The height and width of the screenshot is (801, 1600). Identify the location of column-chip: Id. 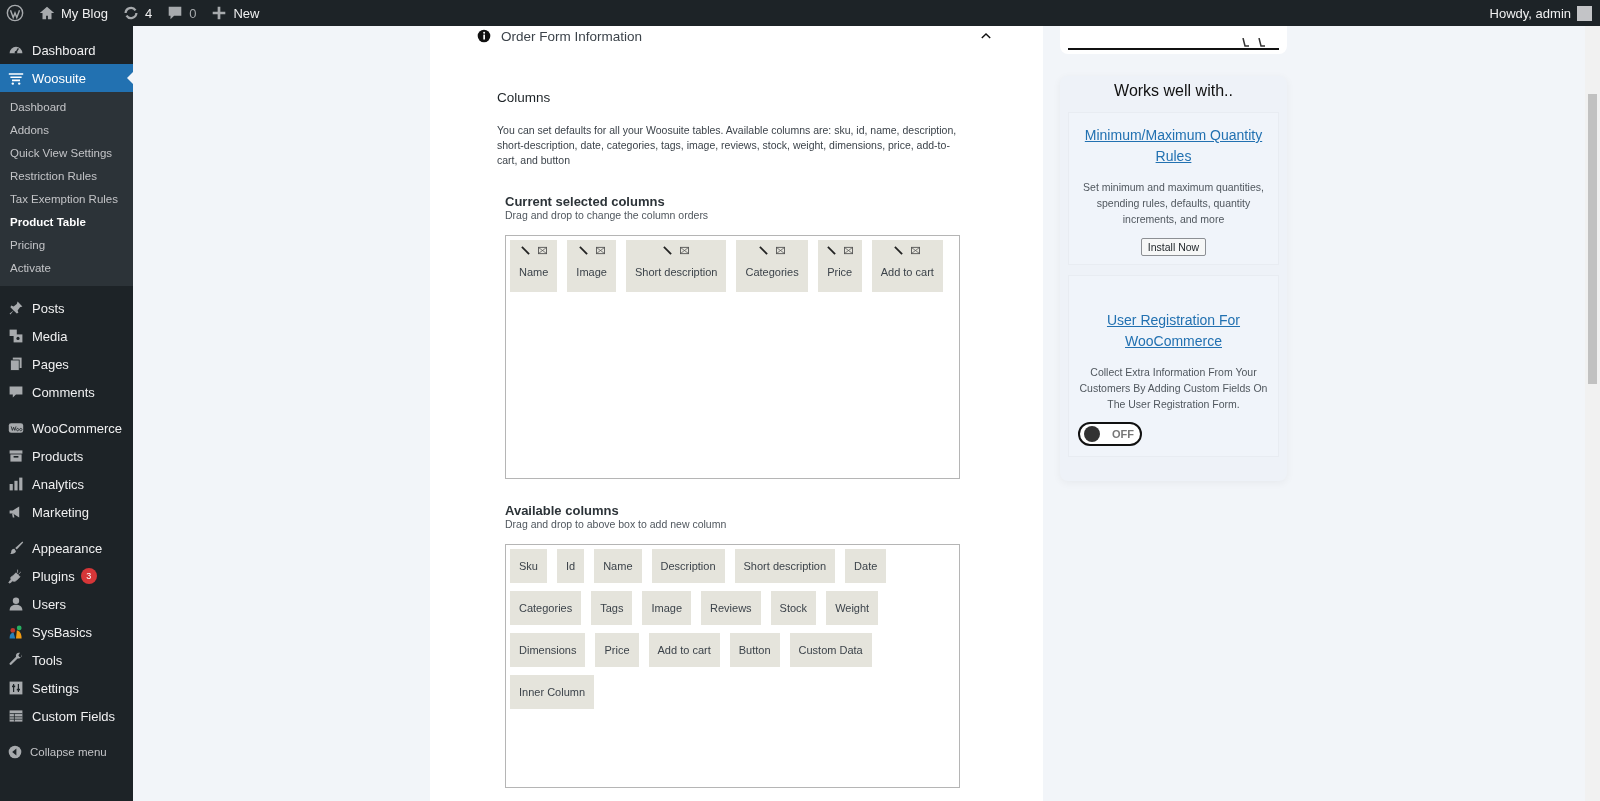
(570, 566).